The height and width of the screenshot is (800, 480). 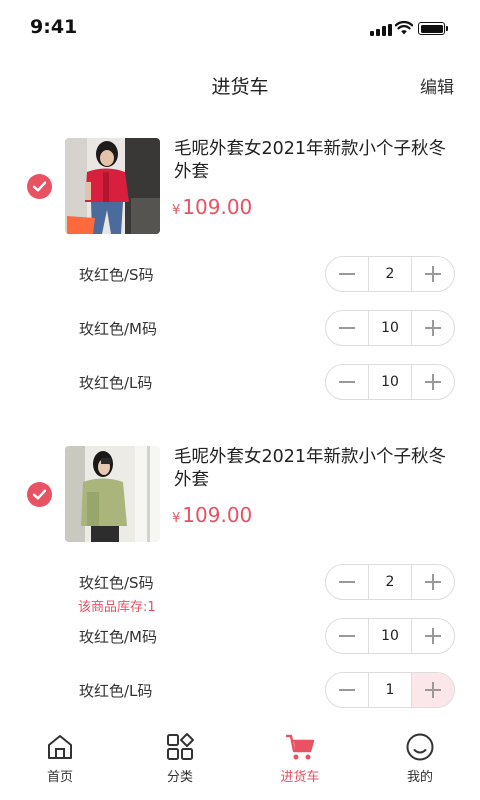 I want to click on quantity-stepper: 1, so click(x=390, y=690).